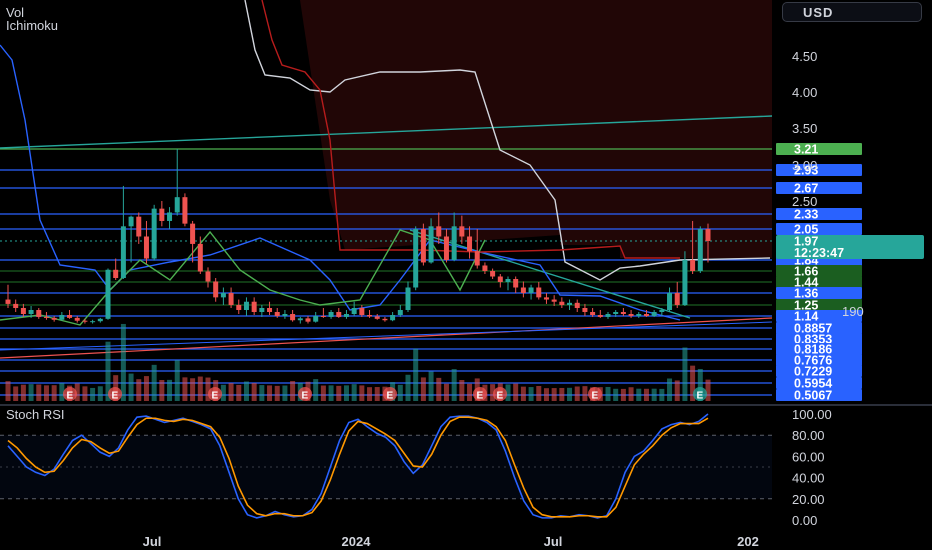  What do you see at coordinates (852, 12) in the screenshot?
I see `currency-button: USD` at bounding box center [852, 12].